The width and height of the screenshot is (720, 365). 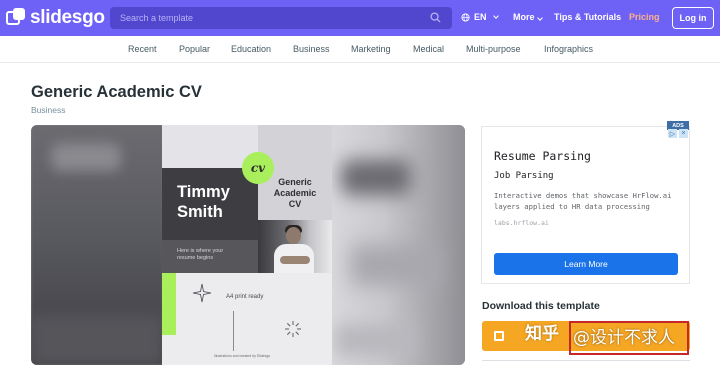 I want to click on logo-icon, so click(x=16, y=18).